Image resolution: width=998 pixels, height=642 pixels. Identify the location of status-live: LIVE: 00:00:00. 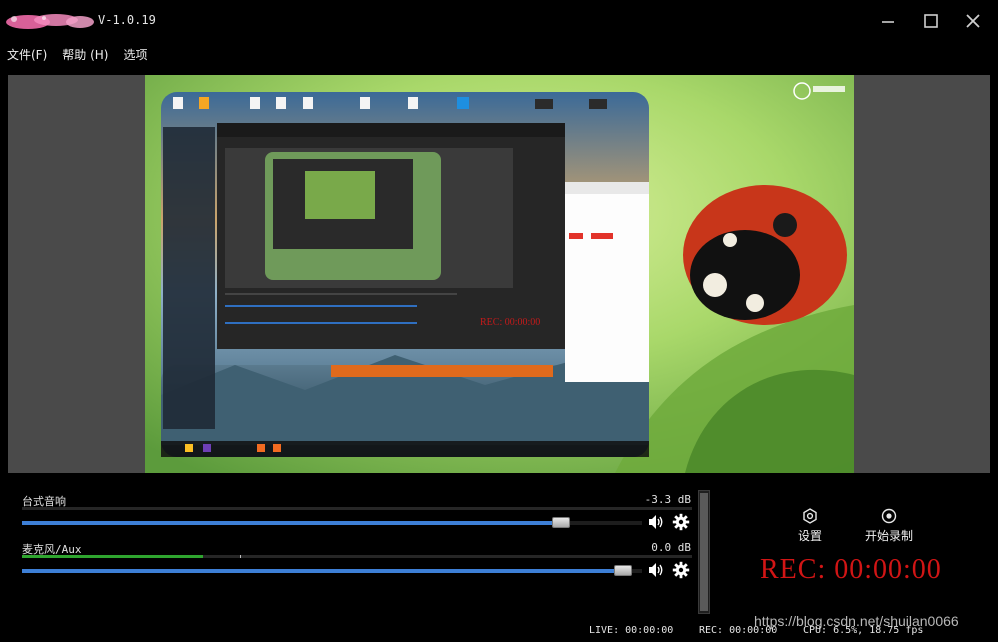
(631, 630).